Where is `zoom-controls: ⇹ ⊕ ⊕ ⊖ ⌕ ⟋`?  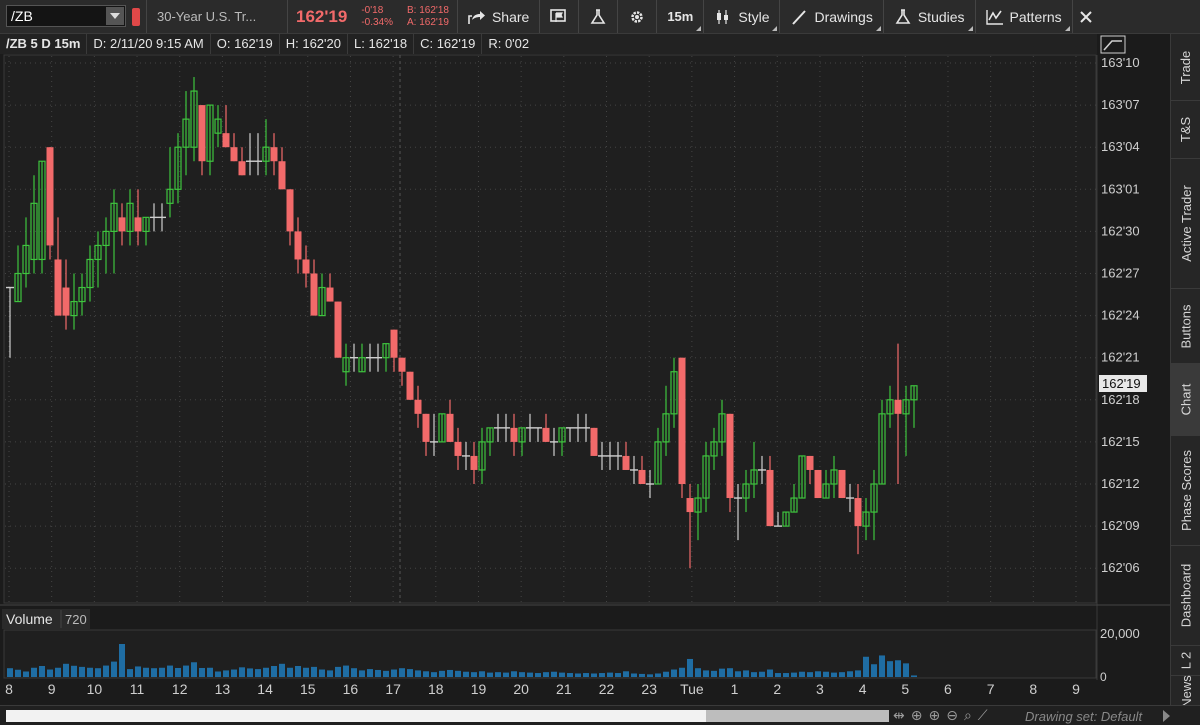 zoom-controls: ⇹ ⊕ ⊕ ⊖ ⌕ ⟋ is located at coordinates (940, 715).